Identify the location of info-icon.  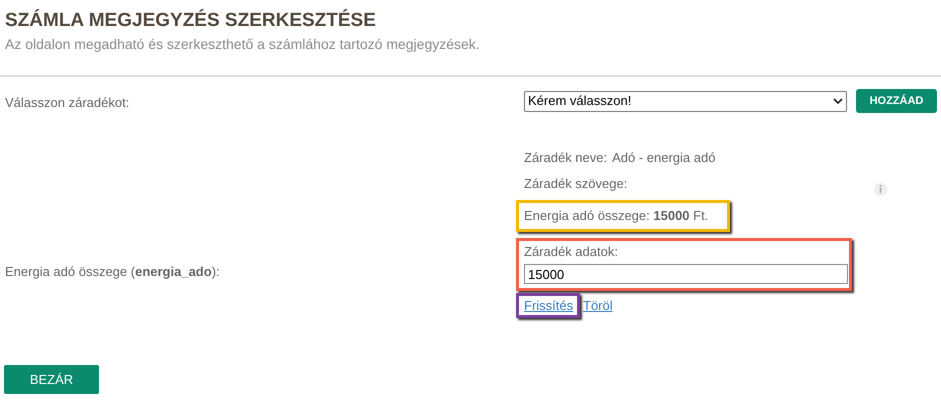
(881, 189).